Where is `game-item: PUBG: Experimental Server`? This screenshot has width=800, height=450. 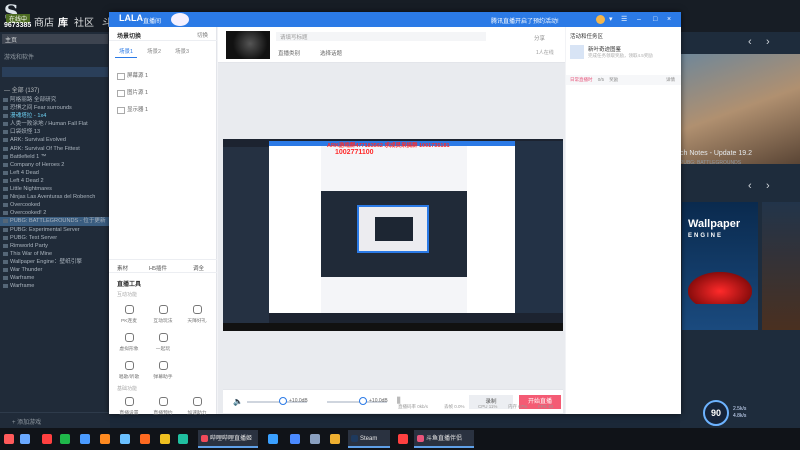 game-item: PUBG: Experimental Server is located at coordinates (55, 230).